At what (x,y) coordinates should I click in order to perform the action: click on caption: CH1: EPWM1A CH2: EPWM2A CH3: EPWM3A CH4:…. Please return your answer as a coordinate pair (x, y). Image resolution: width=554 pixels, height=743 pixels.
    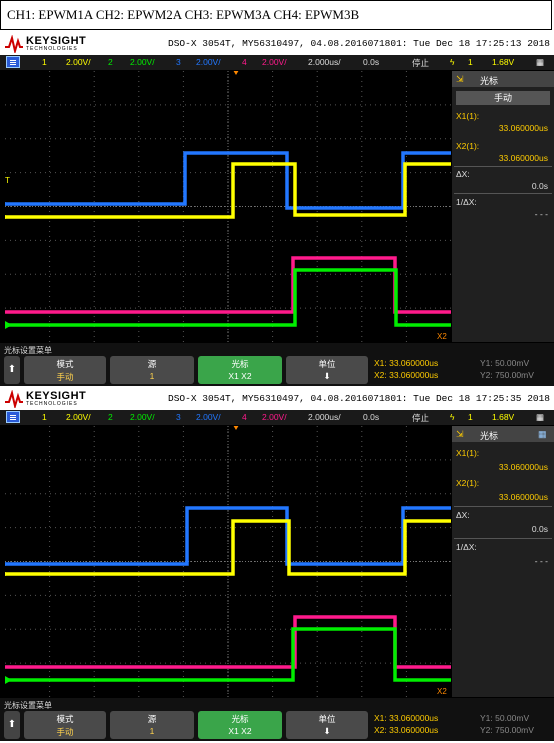
    Looking at the image, I should click on (276, 15).